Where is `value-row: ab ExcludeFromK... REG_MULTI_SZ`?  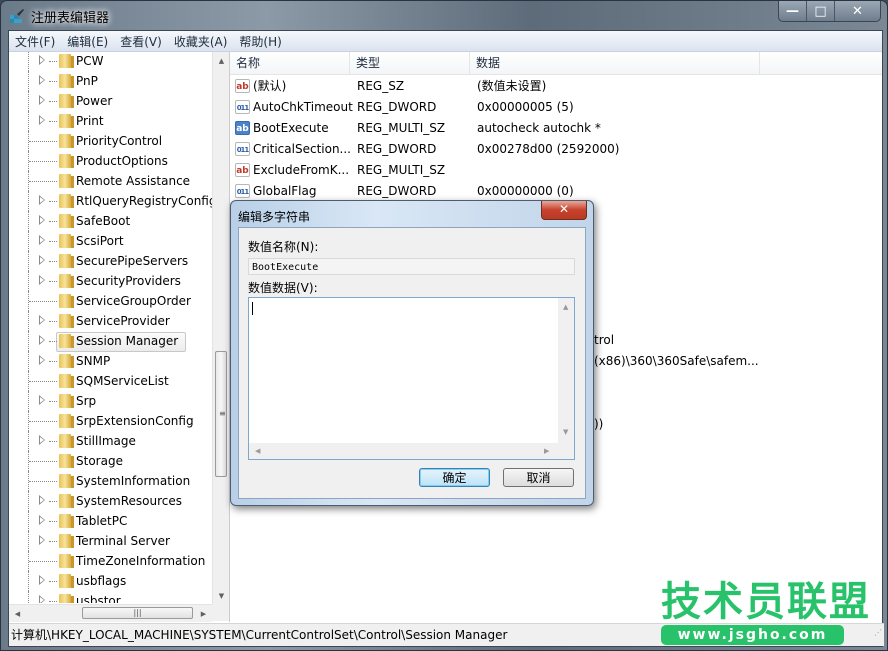
value-row: ab ExcludeFromK... REG_MULTI_SZ is located at coordinates (556, 170).